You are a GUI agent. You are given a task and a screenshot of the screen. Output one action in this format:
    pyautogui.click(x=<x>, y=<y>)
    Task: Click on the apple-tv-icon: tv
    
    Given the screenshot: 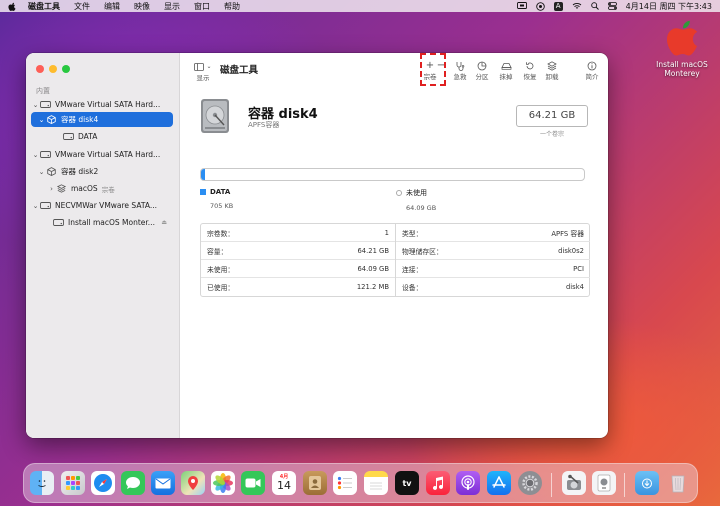 What is the action you would take?
    pyautogui.click(x=407, y=483)
    